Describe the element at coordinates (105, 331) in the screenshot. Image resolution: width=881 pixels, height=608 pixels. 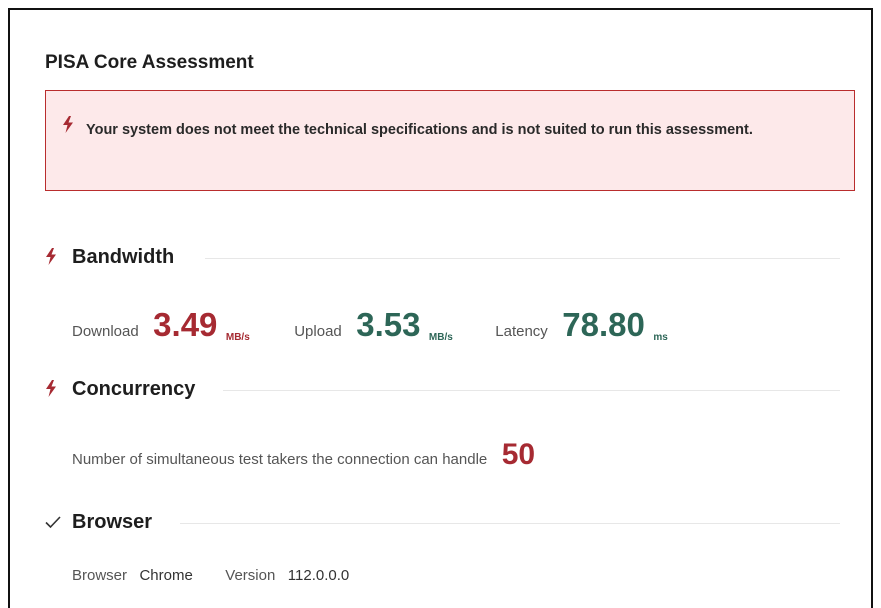
I see `download-label: Download` at that location.